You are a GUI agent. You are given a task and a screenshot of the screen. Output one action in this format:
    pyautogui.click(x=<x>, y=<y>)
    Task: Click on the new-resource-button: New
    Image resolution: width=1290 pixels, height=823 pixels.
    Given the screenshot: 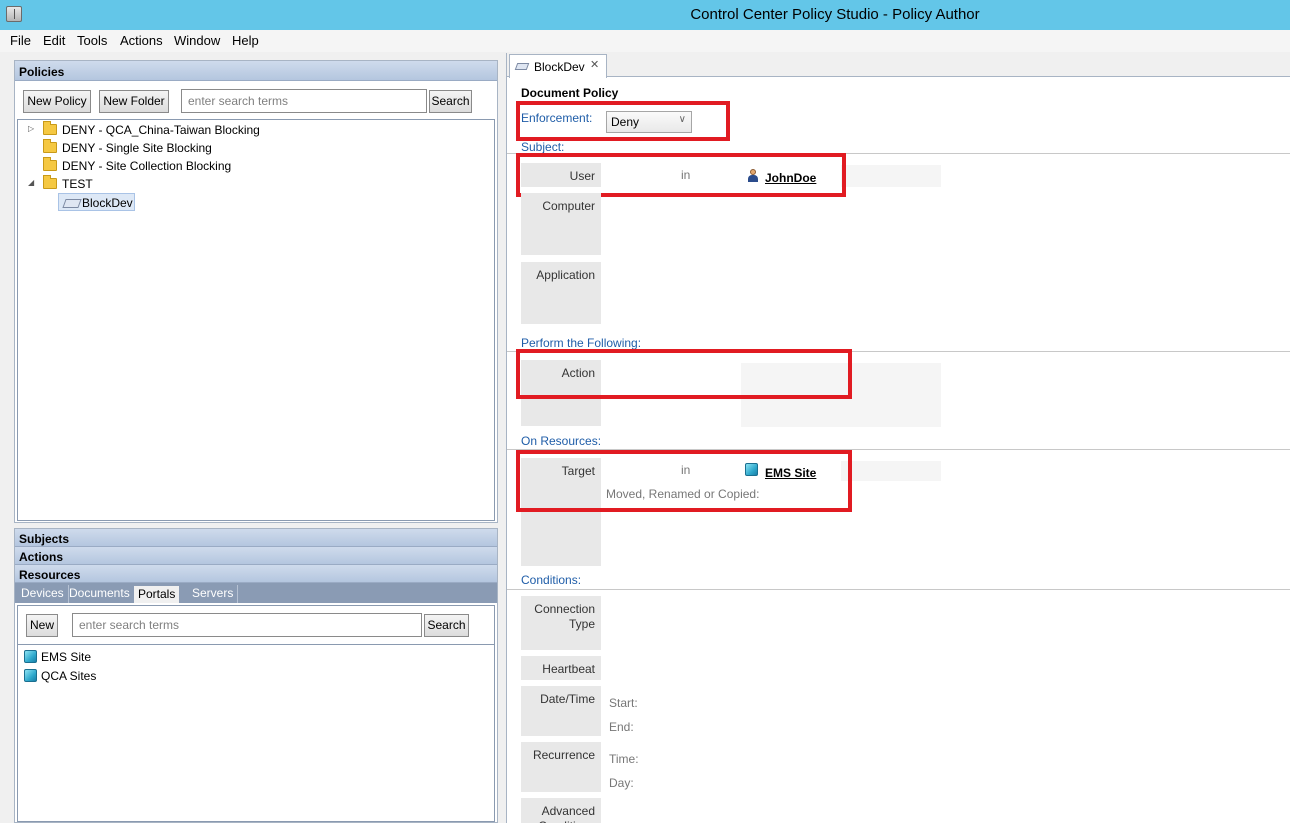 What is the action you would take?
    pyautogui.click(x=42, y=625)
    